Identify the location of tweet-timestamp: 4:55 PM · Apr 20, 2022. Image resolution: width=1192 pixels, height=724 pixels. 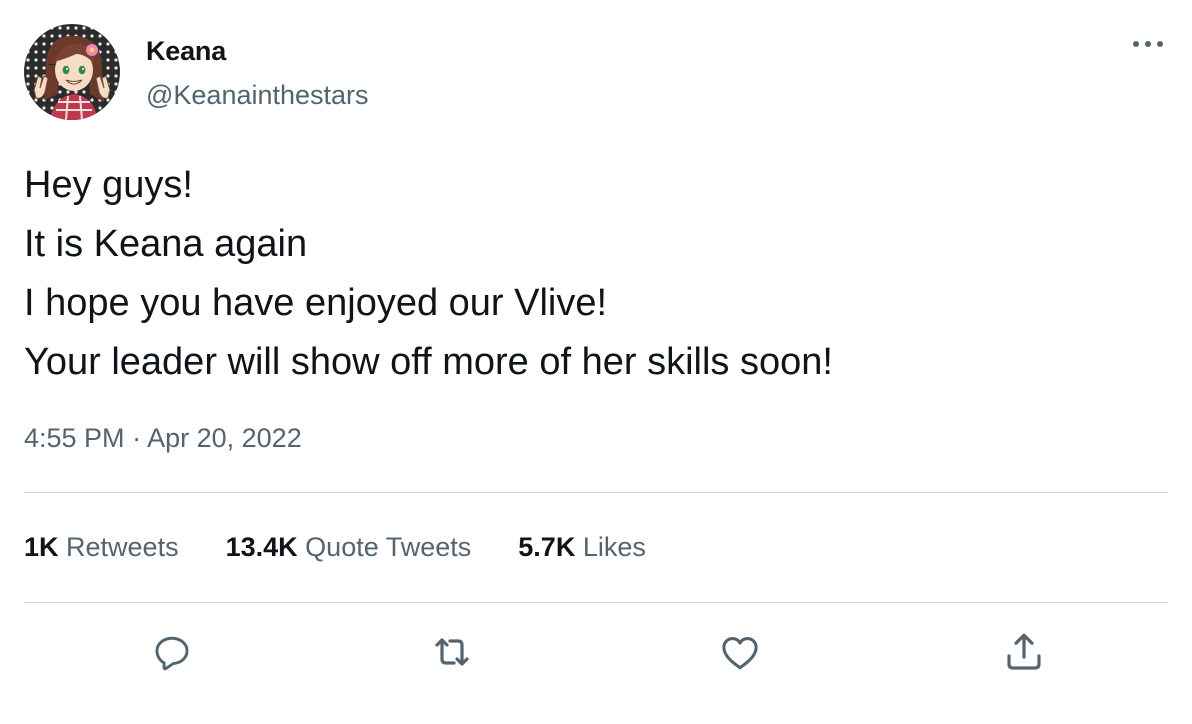
(163, 438).